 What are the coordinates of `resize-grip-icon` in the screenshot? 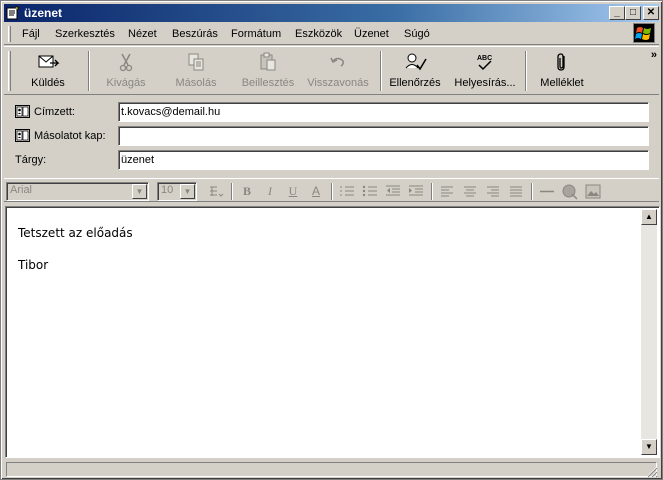 It's located at (651, 471).